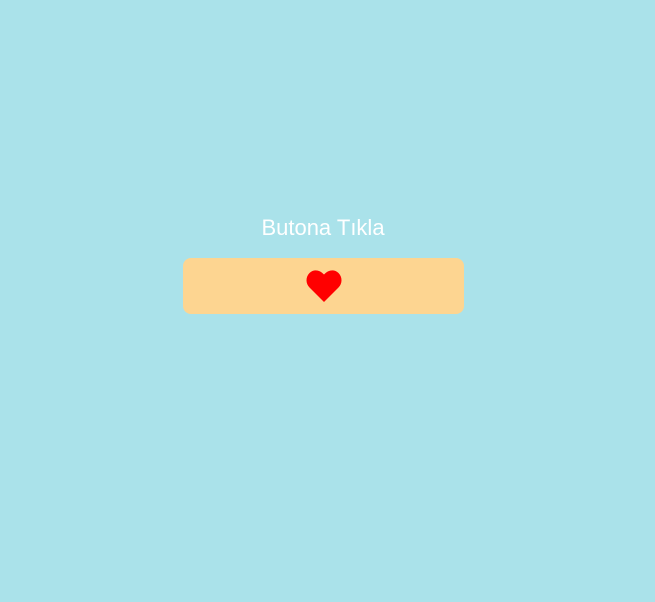  I want to click on heart-button, so click(323, 286).